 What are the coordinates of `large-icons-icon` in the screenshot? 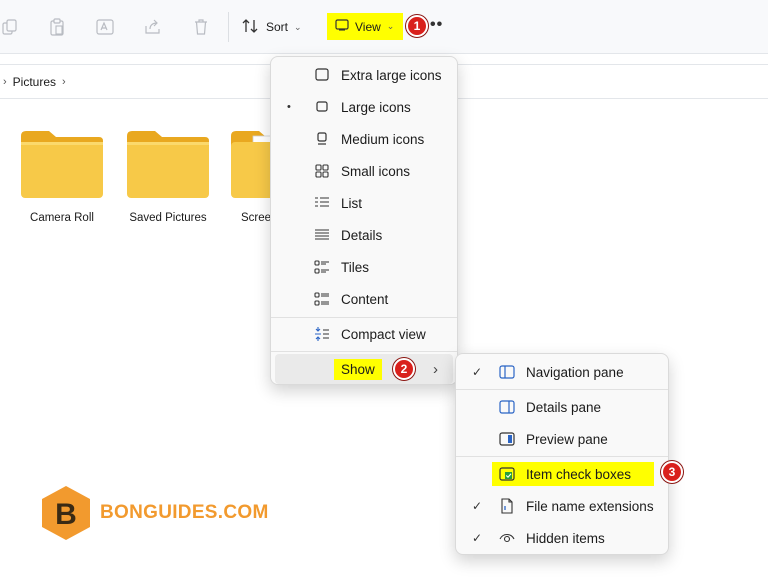 It's located at (322, 107).